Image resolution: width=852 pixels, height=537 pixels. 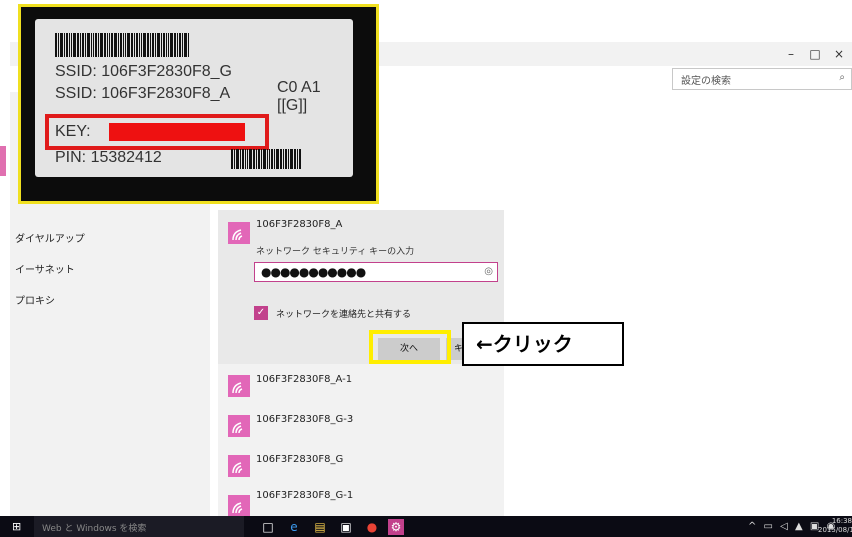 I want to click on security-key-value: ●●●●●●●●●●●, so click(x=313, y=272).